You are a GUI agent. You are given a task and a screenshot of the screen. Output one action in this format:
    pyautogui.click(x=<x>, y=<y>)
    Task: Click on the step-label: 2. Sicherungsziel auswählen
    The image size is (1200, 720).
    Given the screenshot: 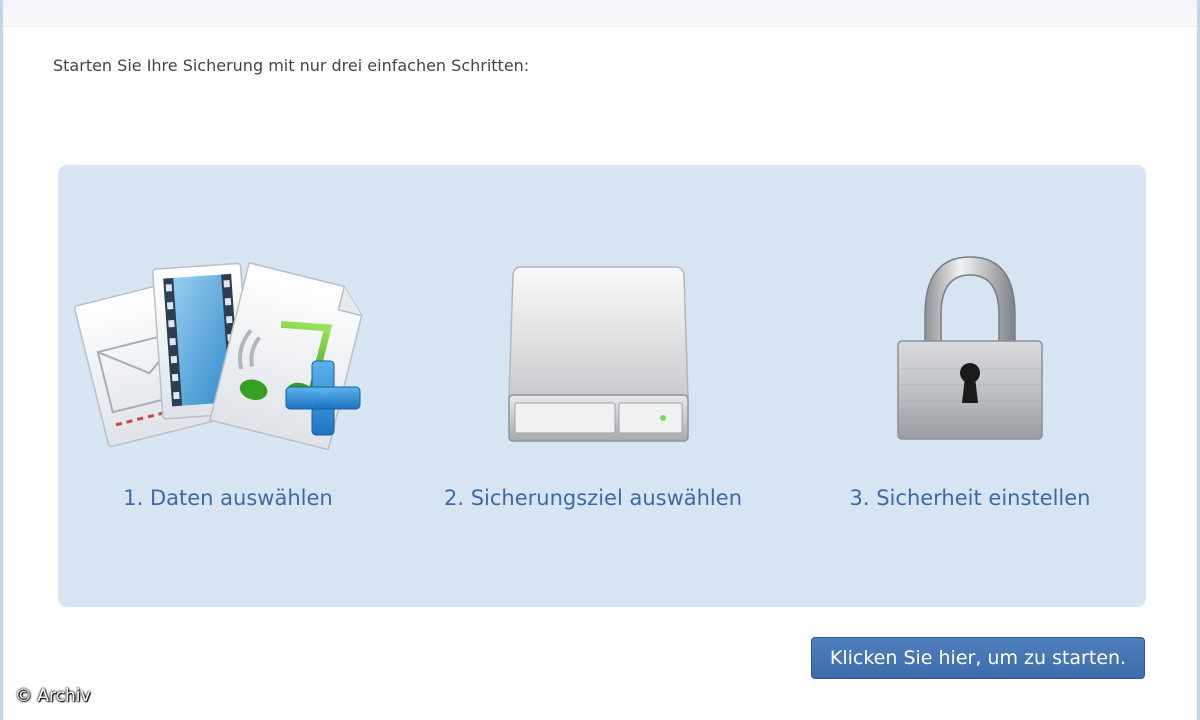 What is the action you would take?
    pyautogui.click(x=593, y=498)
    